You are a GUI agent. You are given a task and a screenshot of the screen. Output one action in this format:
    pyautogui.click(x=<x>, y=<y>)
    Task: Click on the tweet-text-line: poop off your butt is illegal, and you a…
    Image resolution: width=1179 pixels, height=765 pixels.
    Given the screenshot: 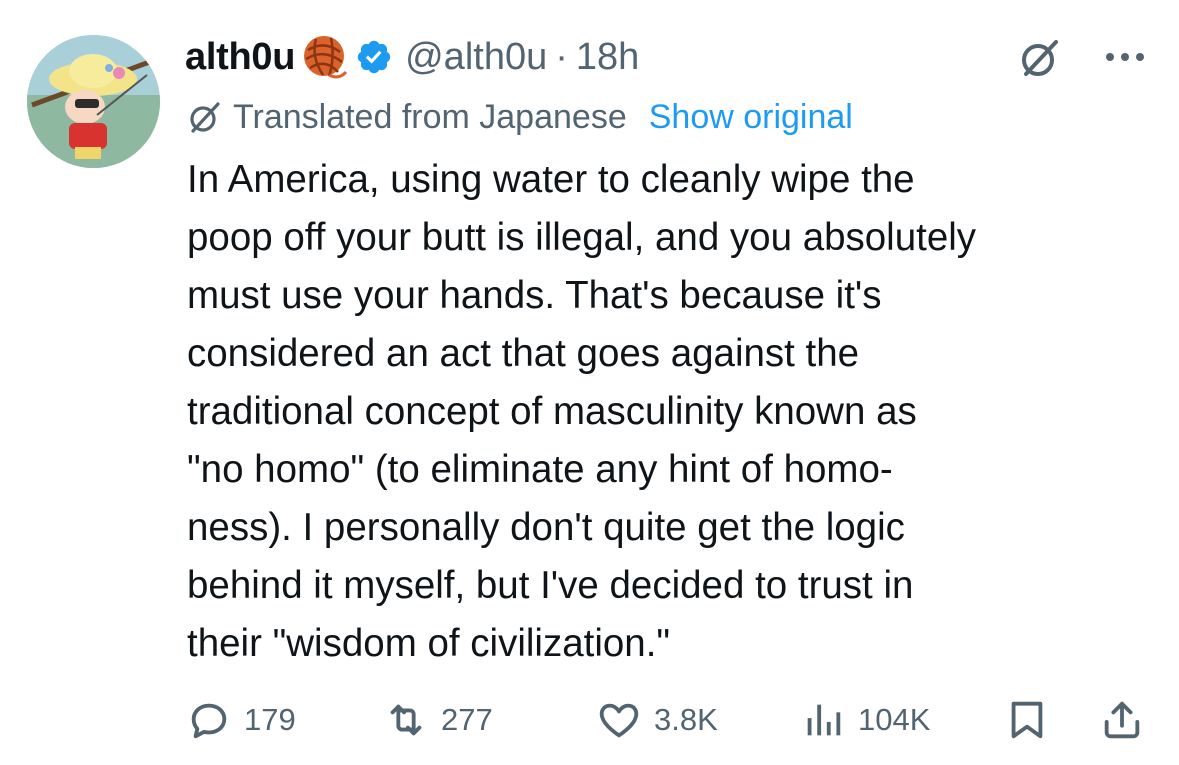 What is the action you would take?
    pyautogui.click(x=582, y=237)
    